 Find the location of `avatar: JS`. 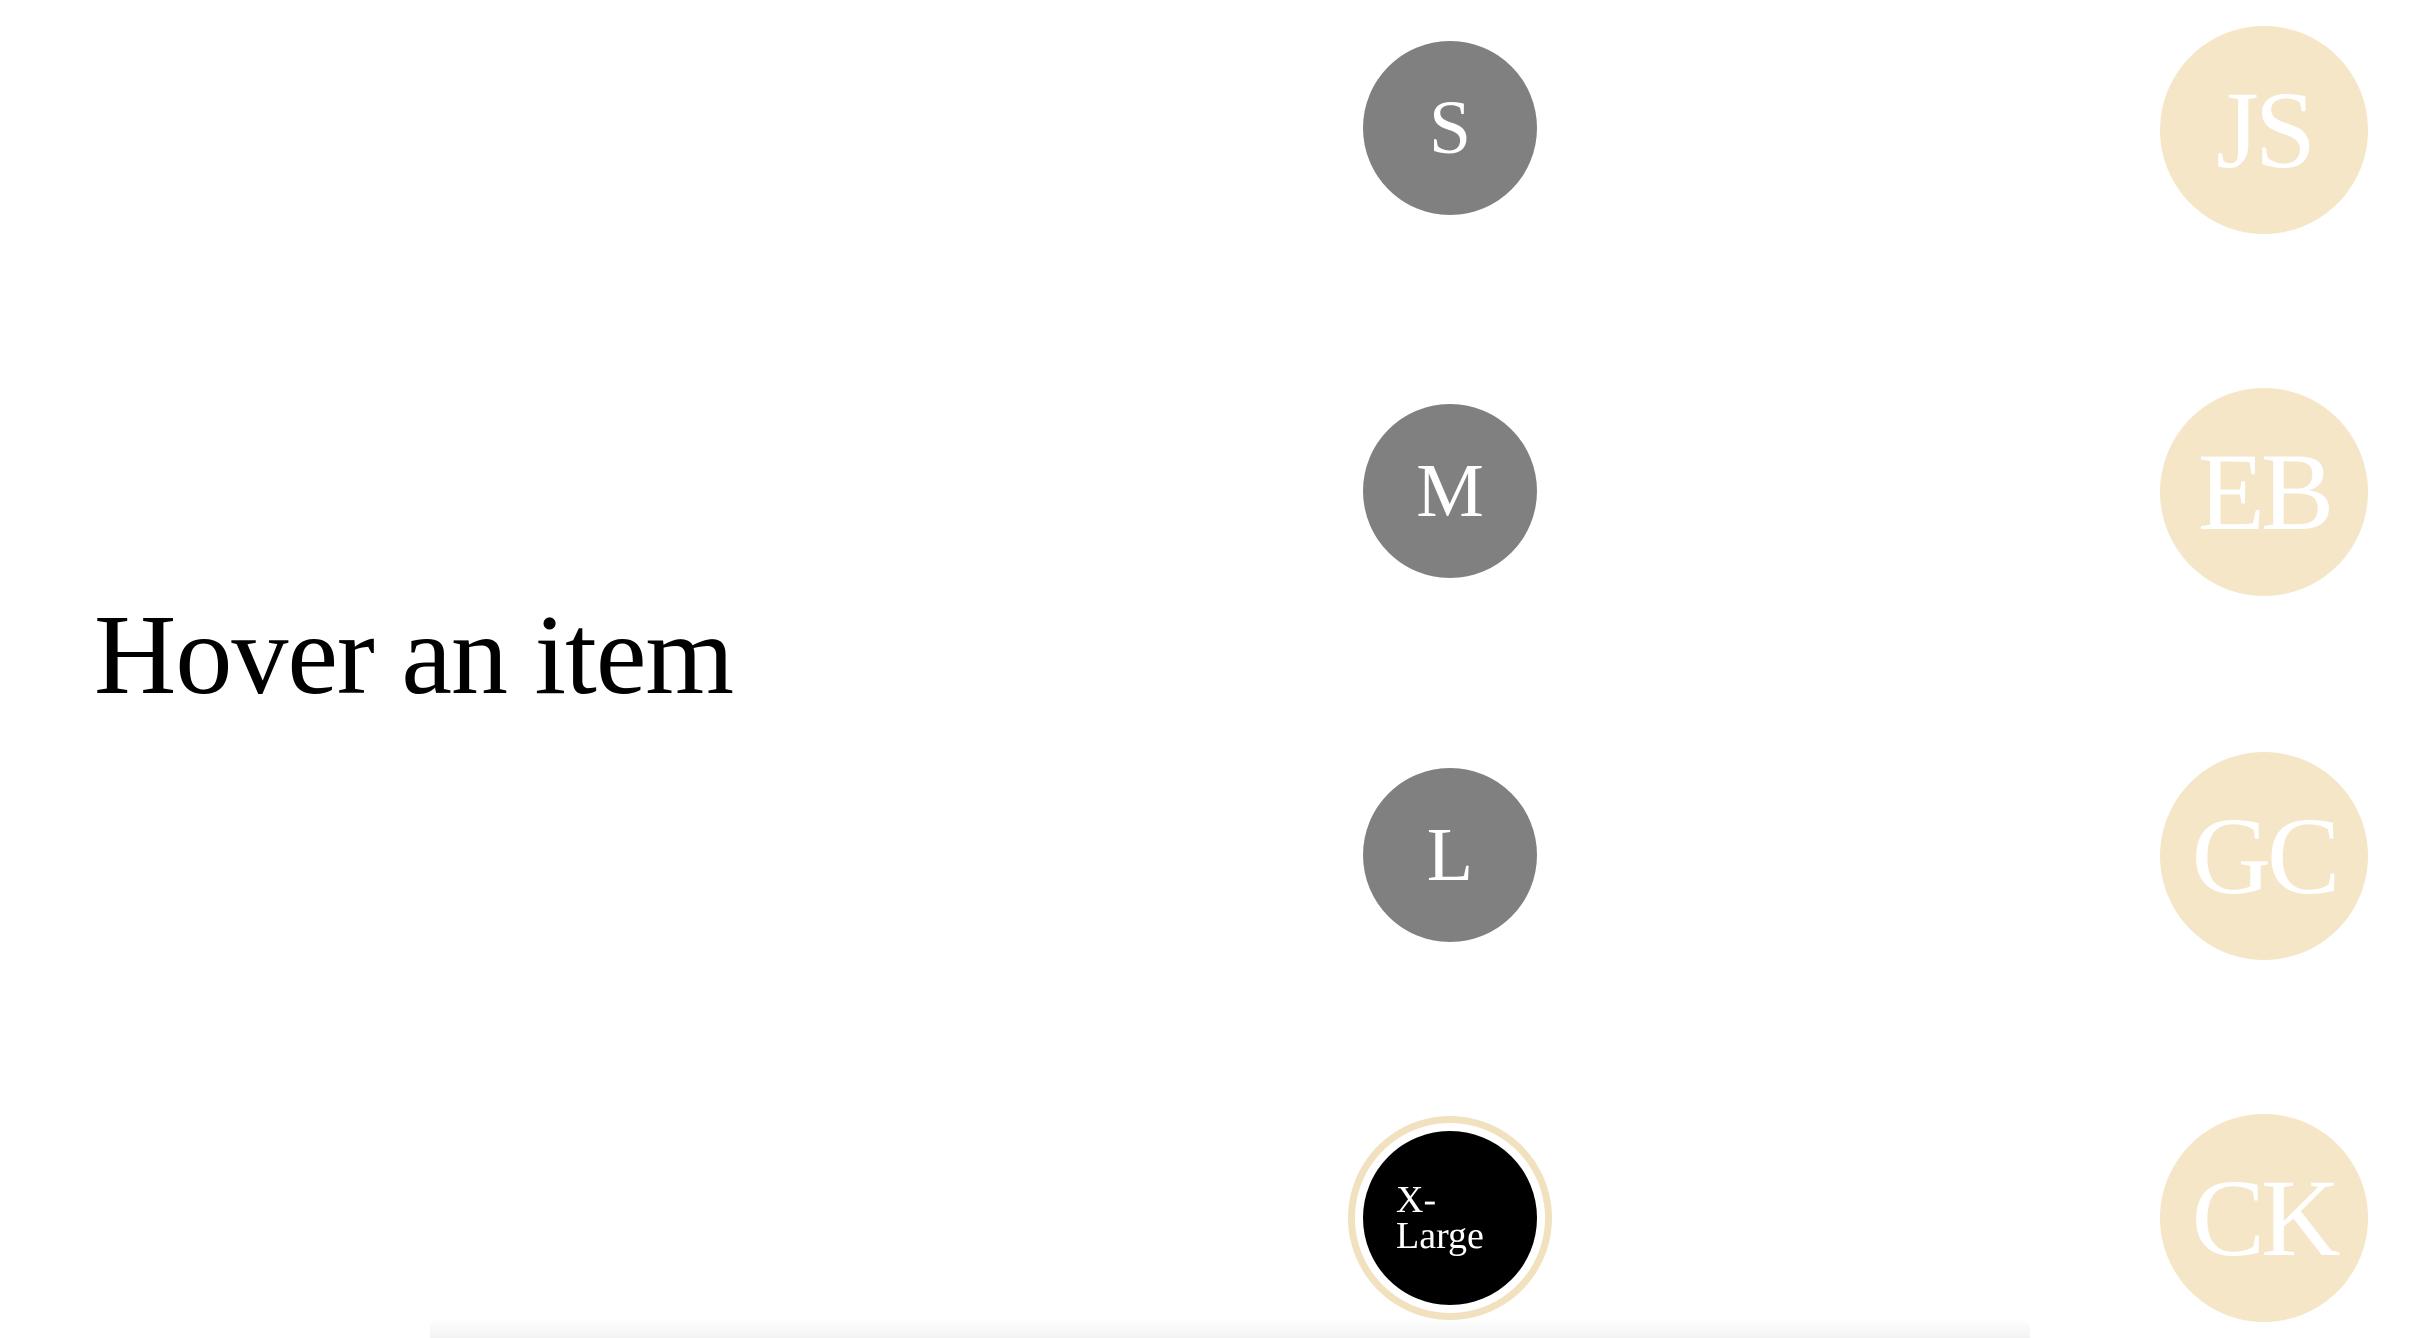

avatar: JS is located at coordinates (2264, 130).